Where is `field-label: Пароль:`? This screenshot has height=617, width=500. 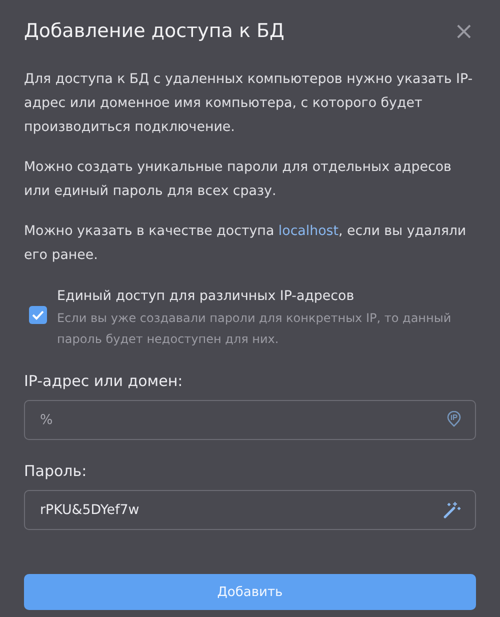 field-label: Пароль: is located at coordinates (56, 471).